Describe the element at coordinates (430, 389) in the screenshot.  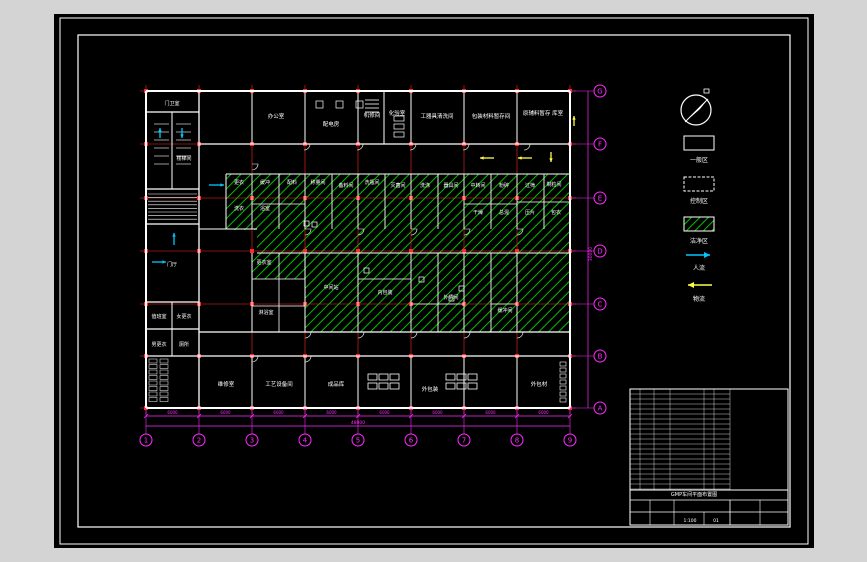
I see `room-label-bottom-3: 外包装` at that location.